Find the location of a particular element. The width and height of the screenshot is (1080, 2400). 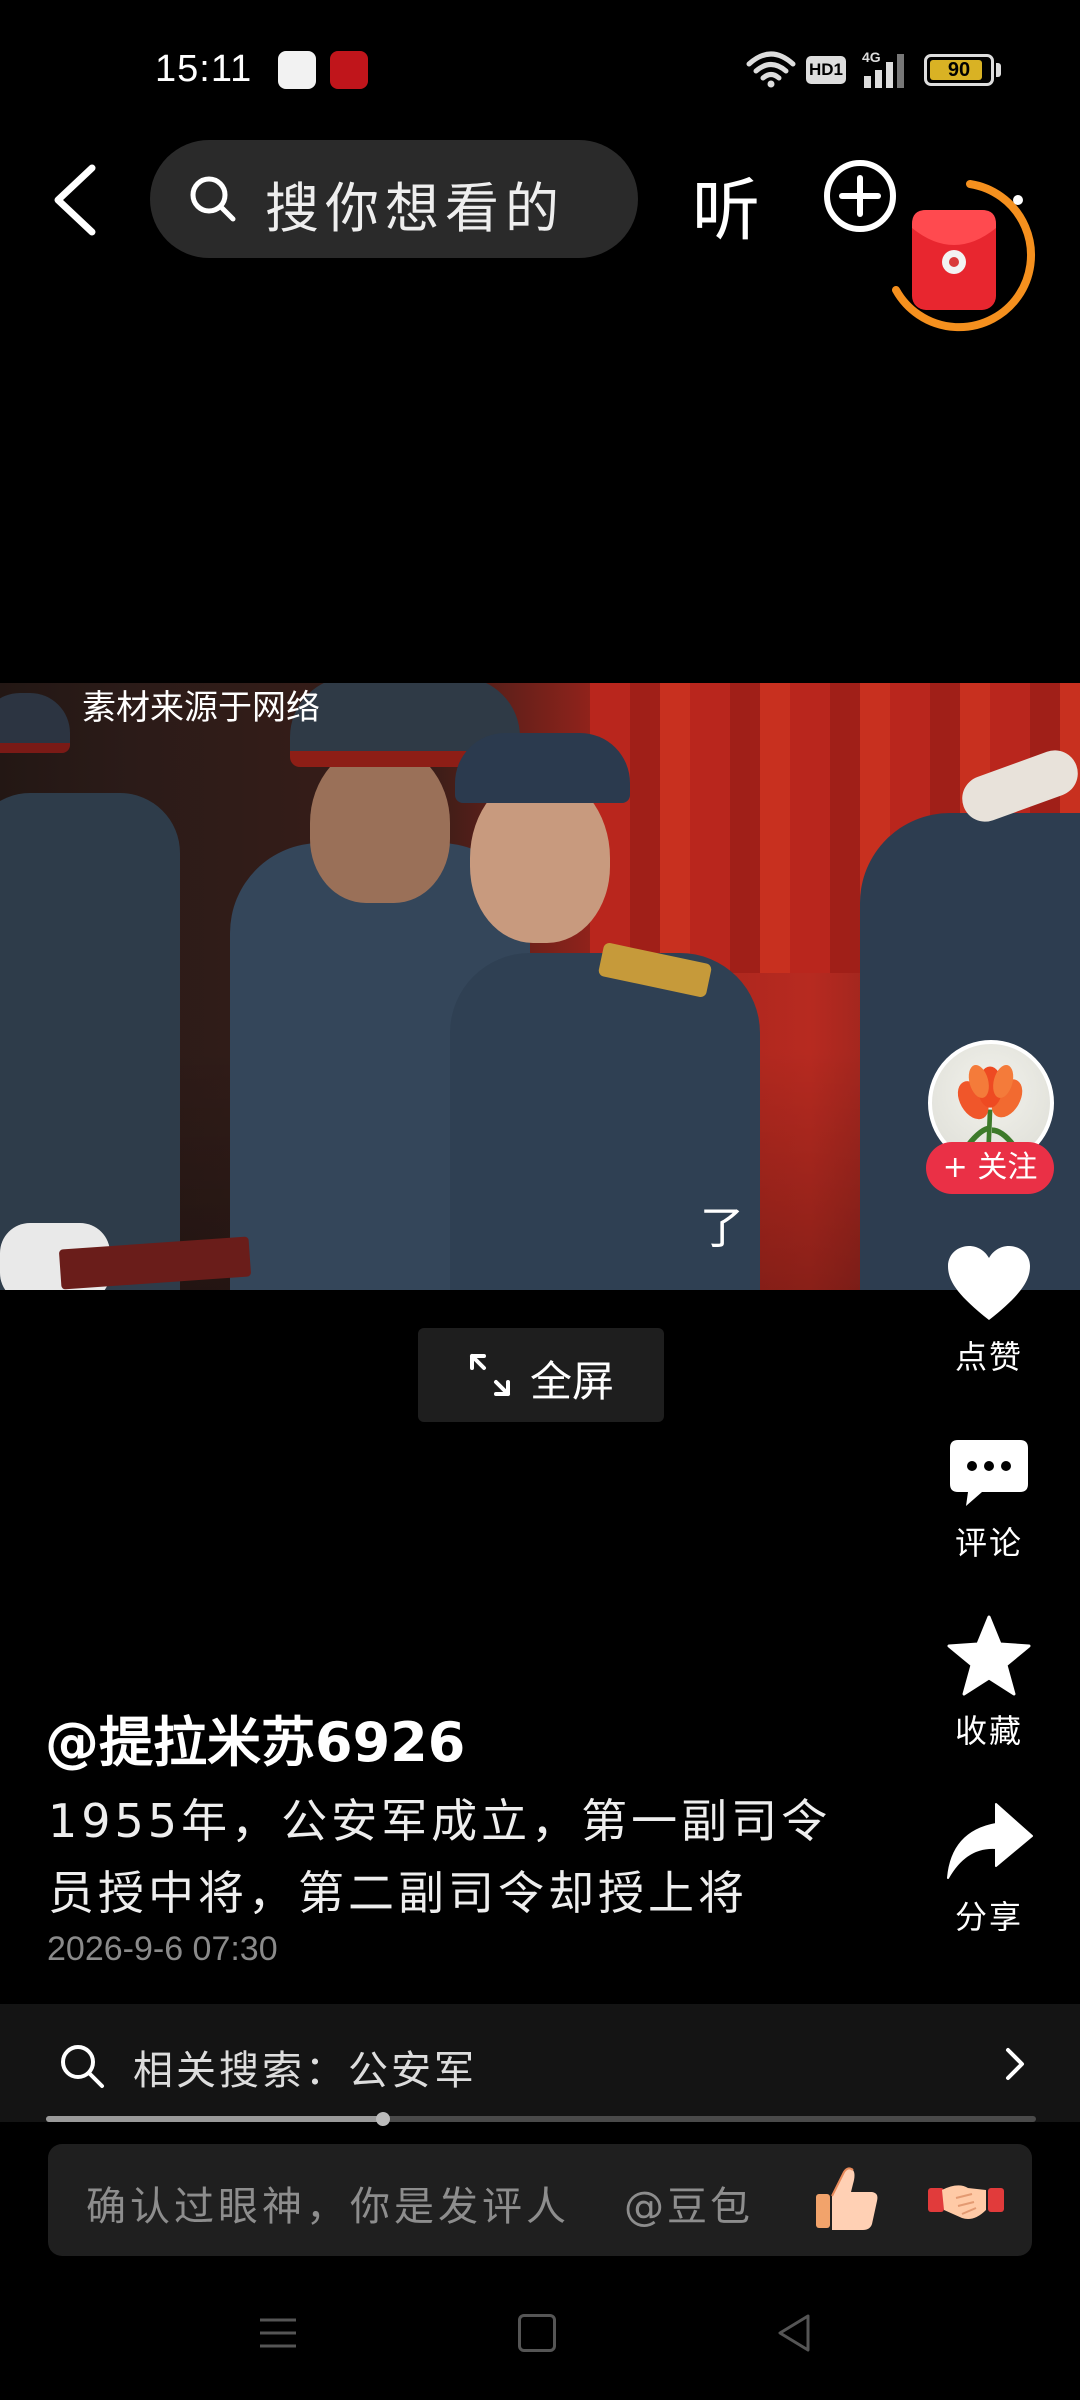

search-bar: 搜你想看的 is located at coordinates (394, 199).